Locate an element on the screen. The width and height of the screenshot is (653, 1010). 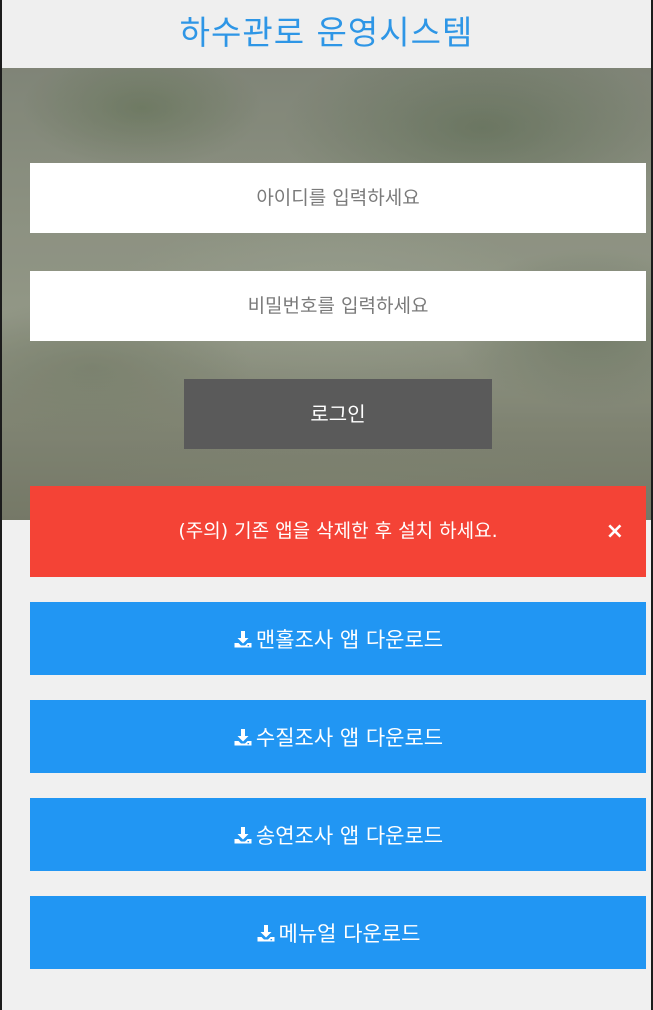
download-manual-button: 메뉴얼 다운로드 is located at coordinates (338, 932).